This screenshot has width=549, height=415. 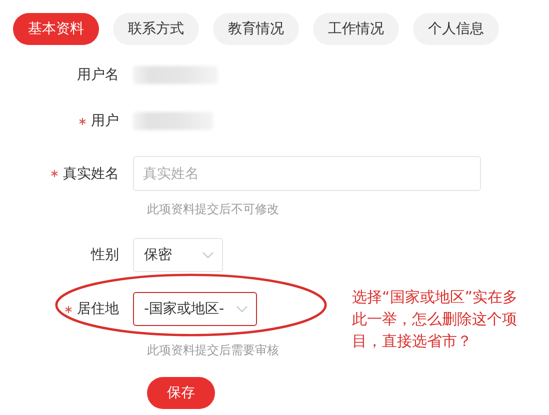 What do you see at coordinates (98, 309) in the screenshot?
I see `field-label: 居住地` at bounding box center [98, 309].